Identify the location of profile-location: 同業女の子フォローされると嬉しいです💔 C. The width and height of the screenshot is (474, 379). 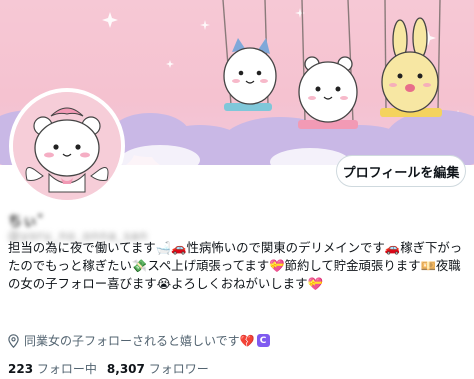
(139, 340).